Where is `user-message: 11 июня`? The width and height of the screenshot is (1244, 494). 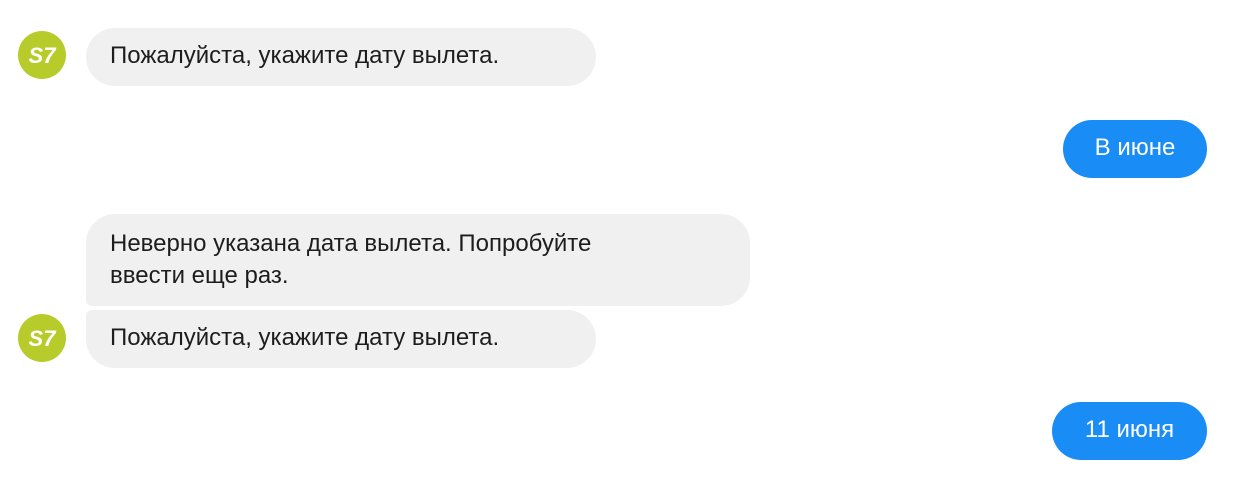 user-message: 11 июня is located at coordinates (1129, 431).